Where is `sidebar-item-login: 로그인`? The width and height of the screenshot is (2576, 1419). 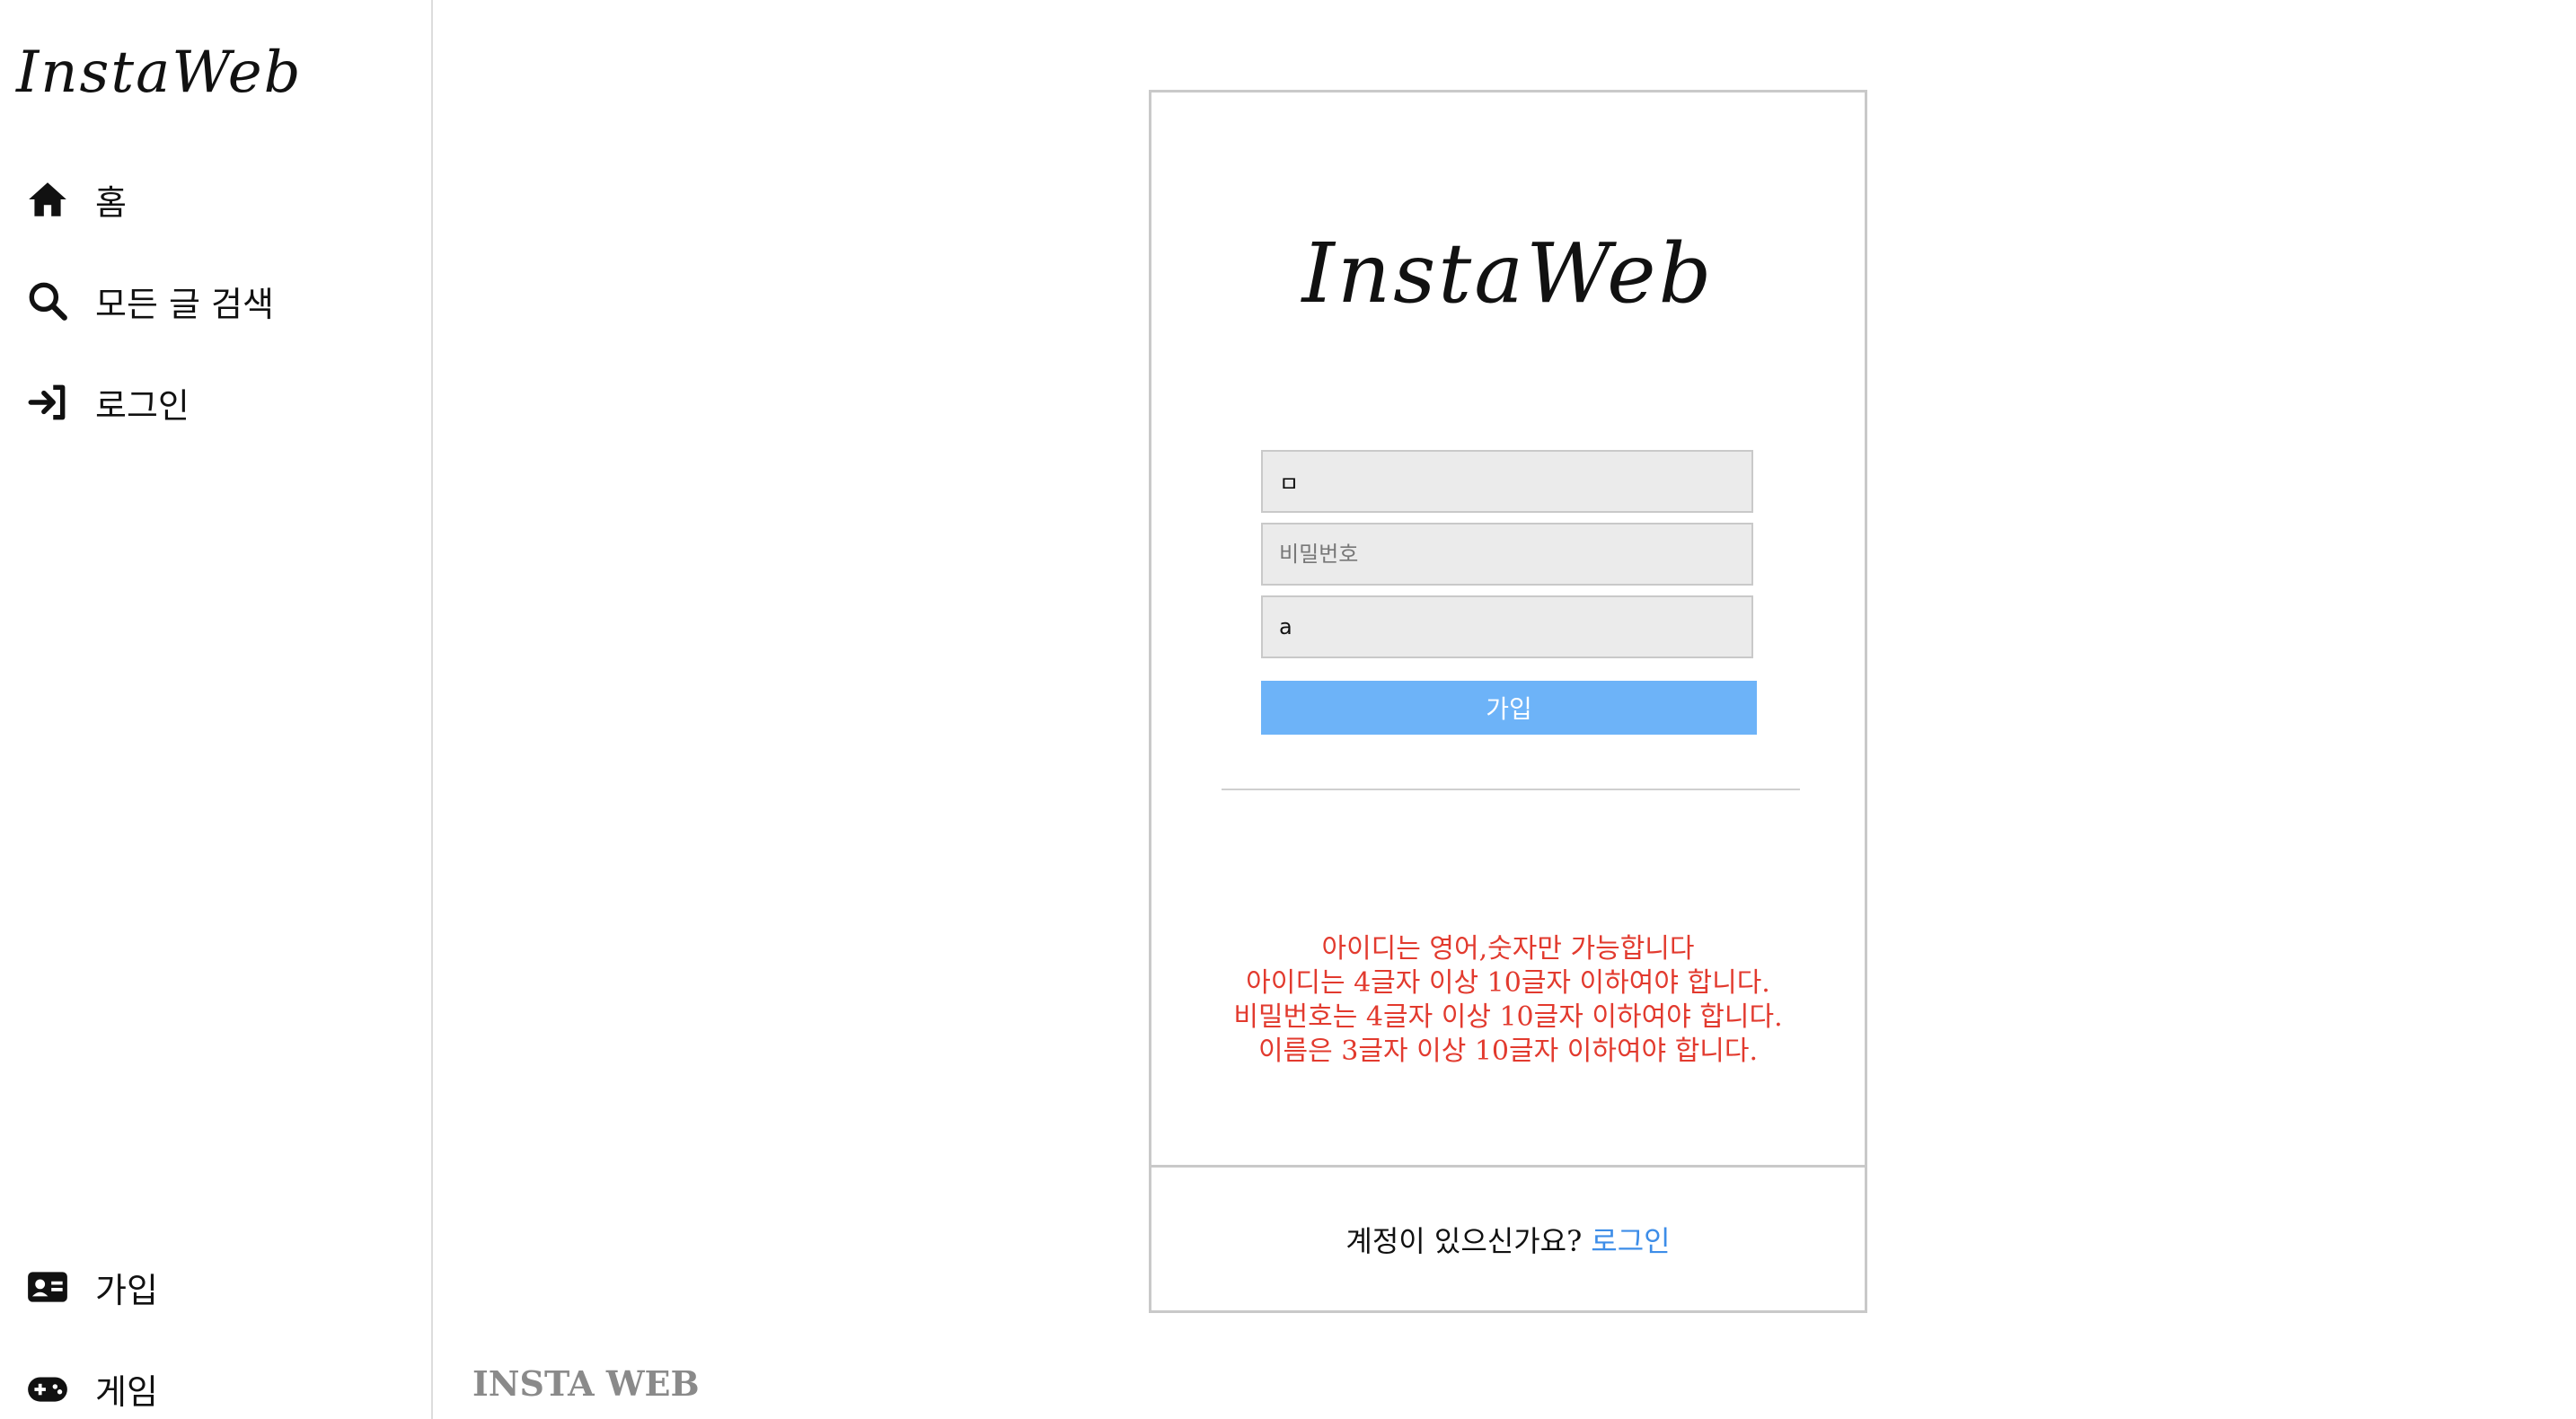 sidebar-item-login: 로그인 is located at coordinates (106, 402).